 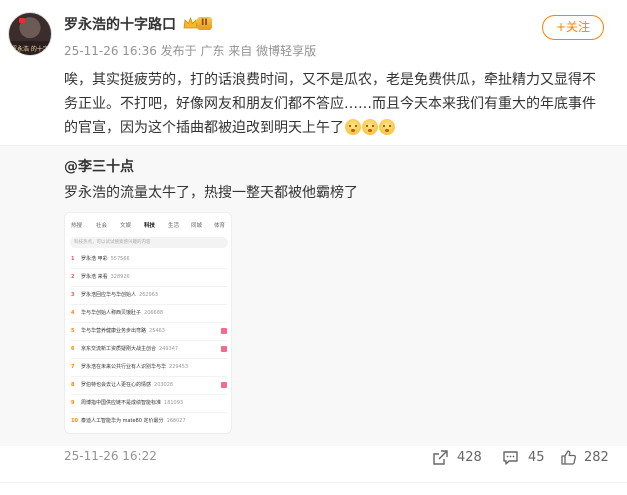 What do you see at coordinates (130, 367) in the screenshot?
I see `hot-row: 7 罗永浩在未来公共行业有人识别华与华 229453` at bounding box center [130, 367].